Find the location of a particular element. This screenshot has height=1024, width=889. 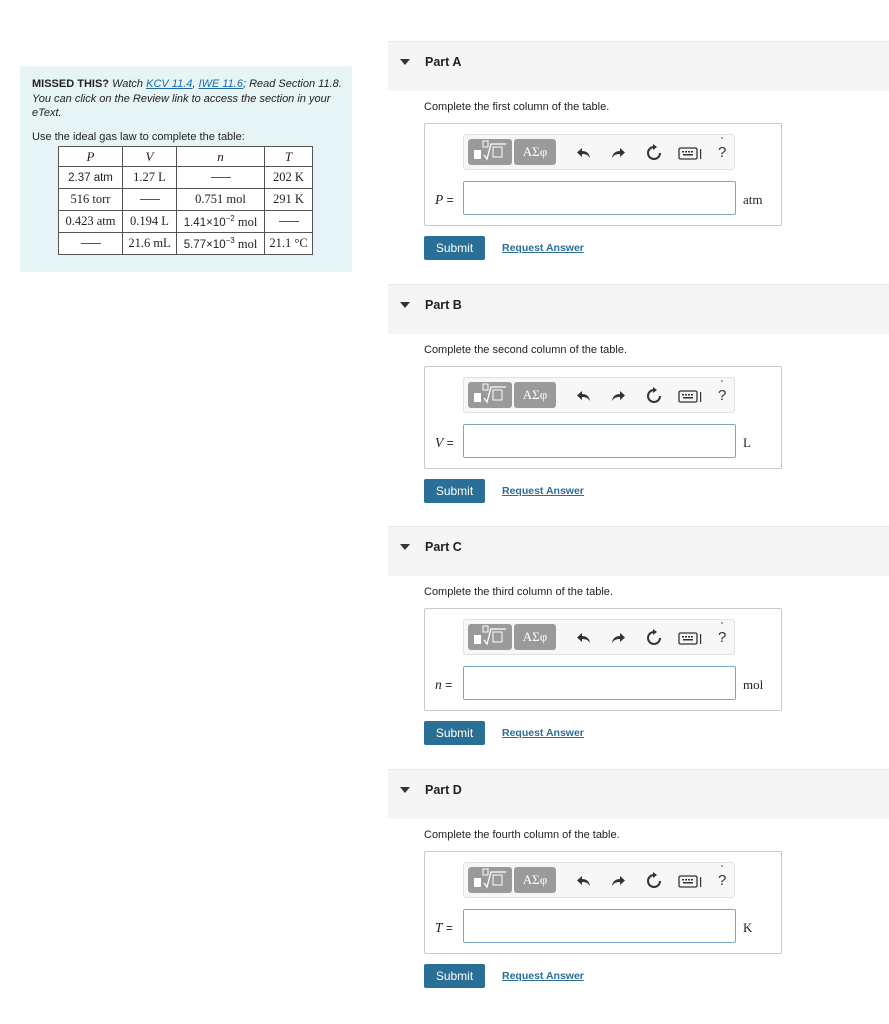

table-header-row: P V n T is located at coordinates (185, 156).